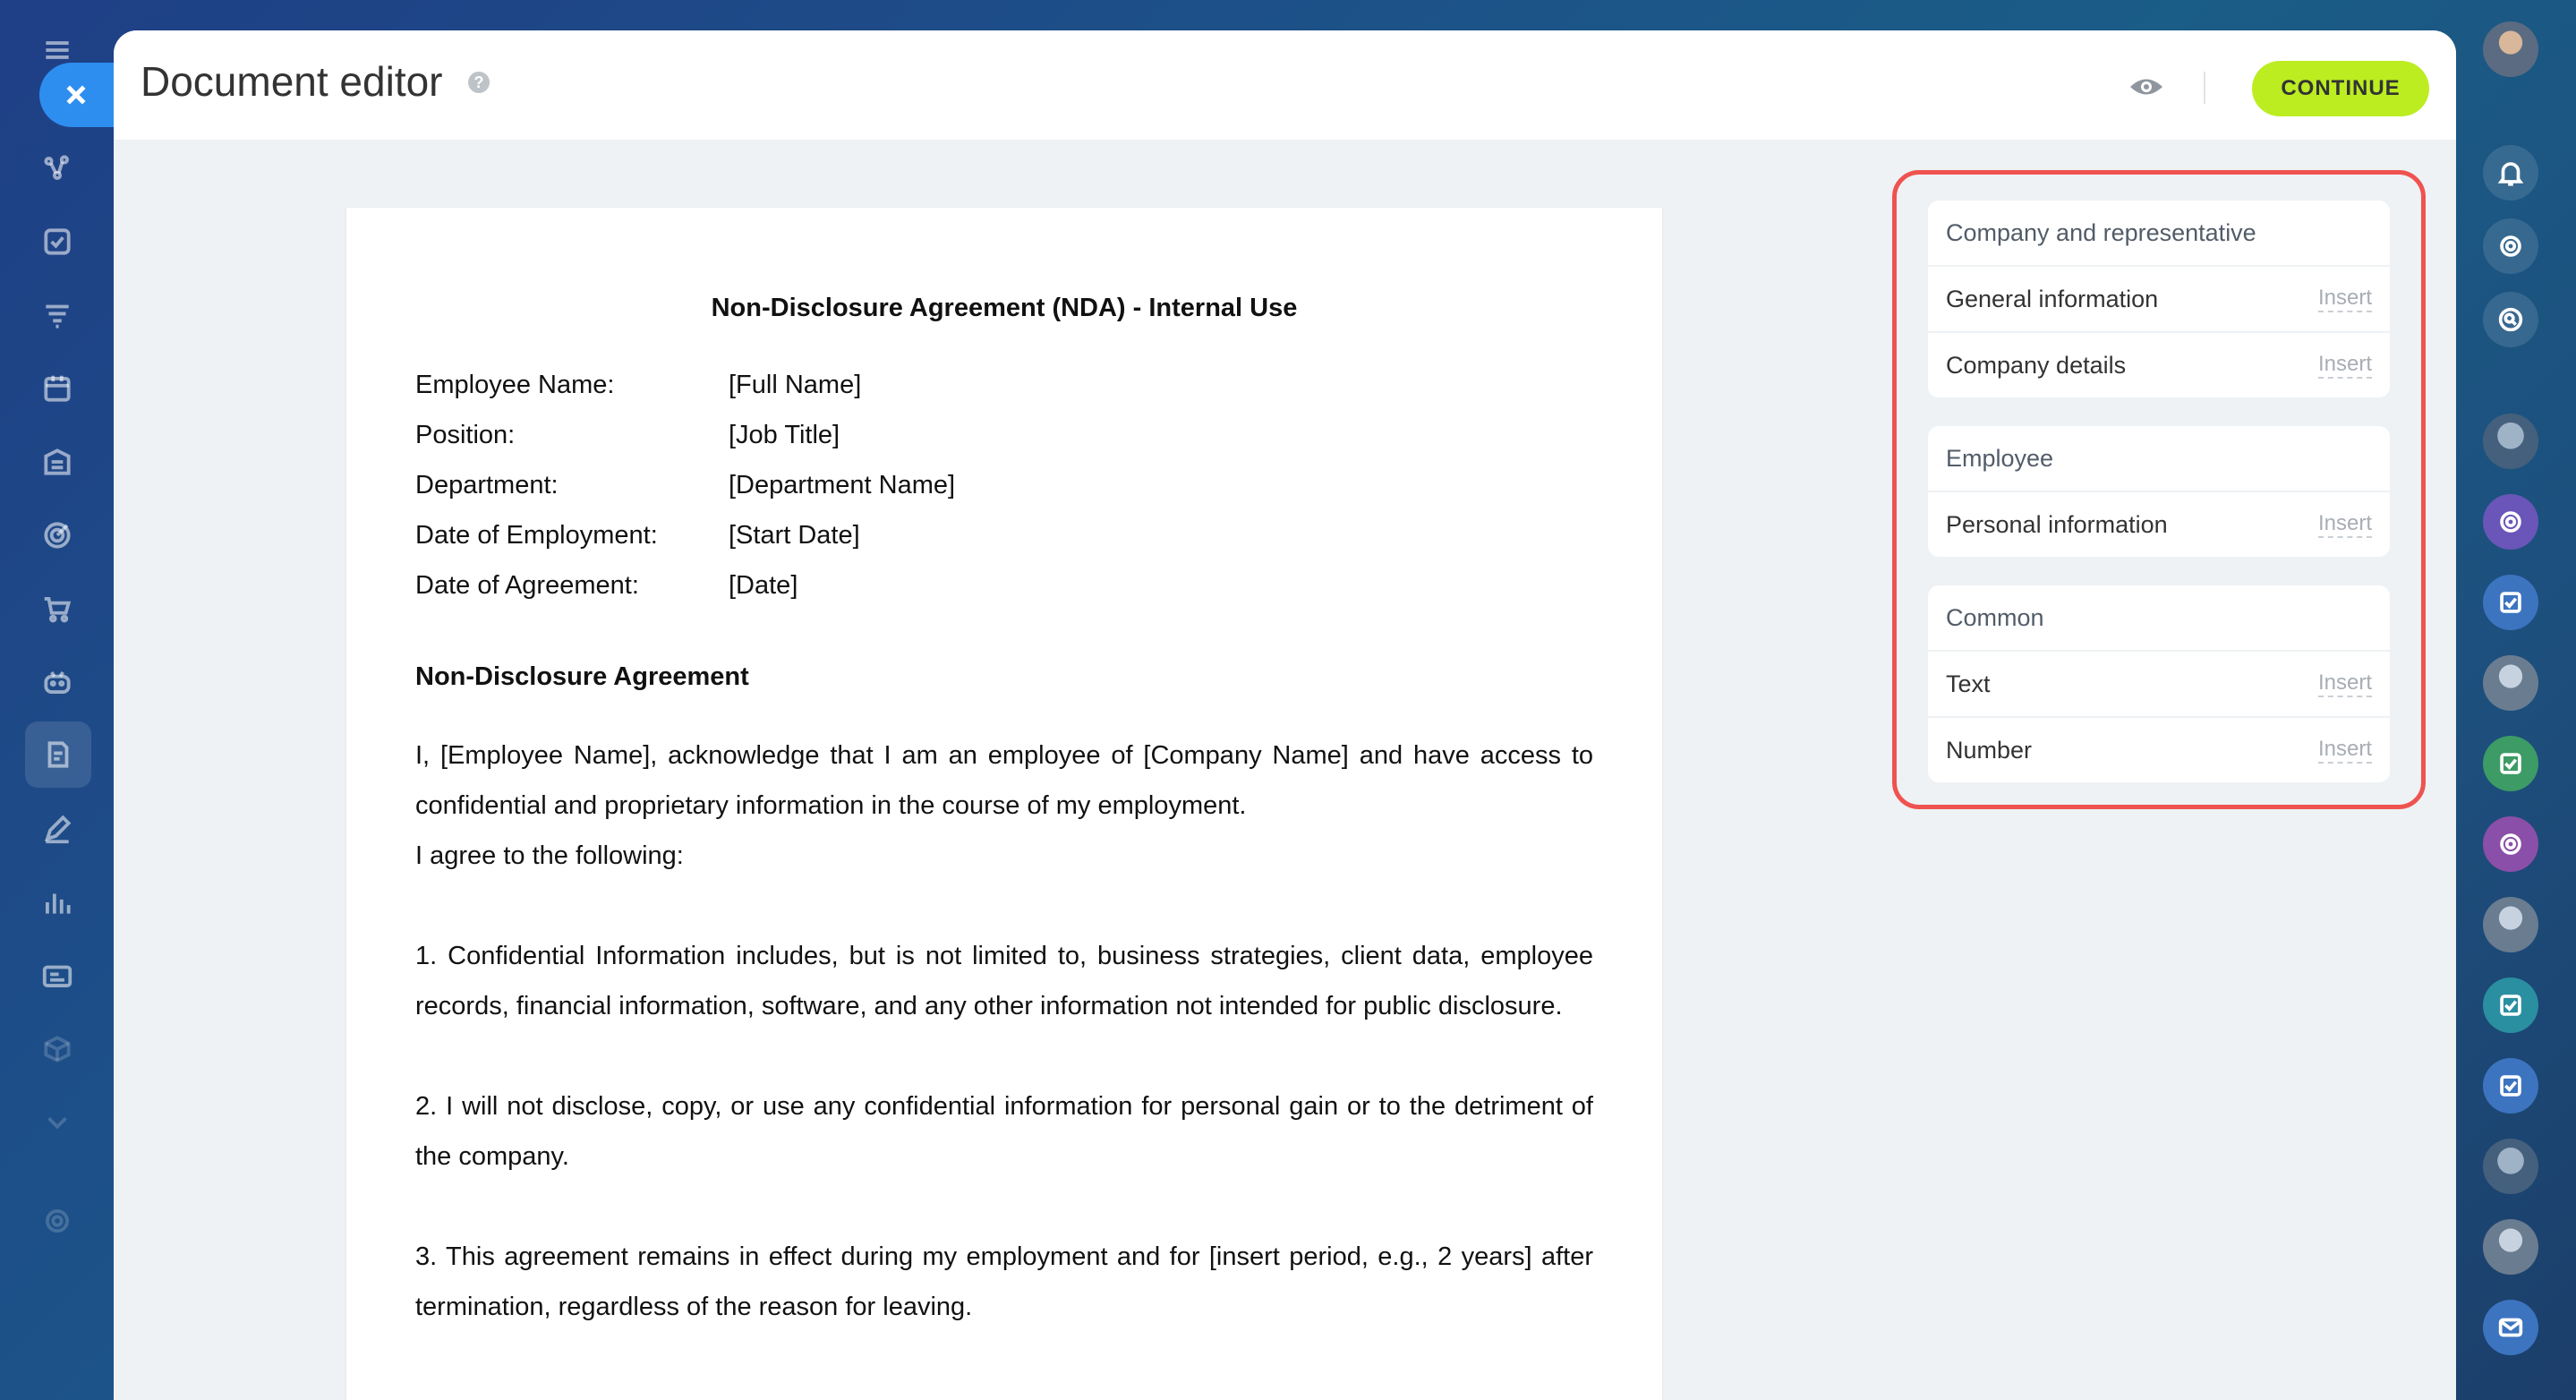  What do you see at coordinates (76, 95) in the screenshot?
I see `close-icon` at bounding box center [76, 95].